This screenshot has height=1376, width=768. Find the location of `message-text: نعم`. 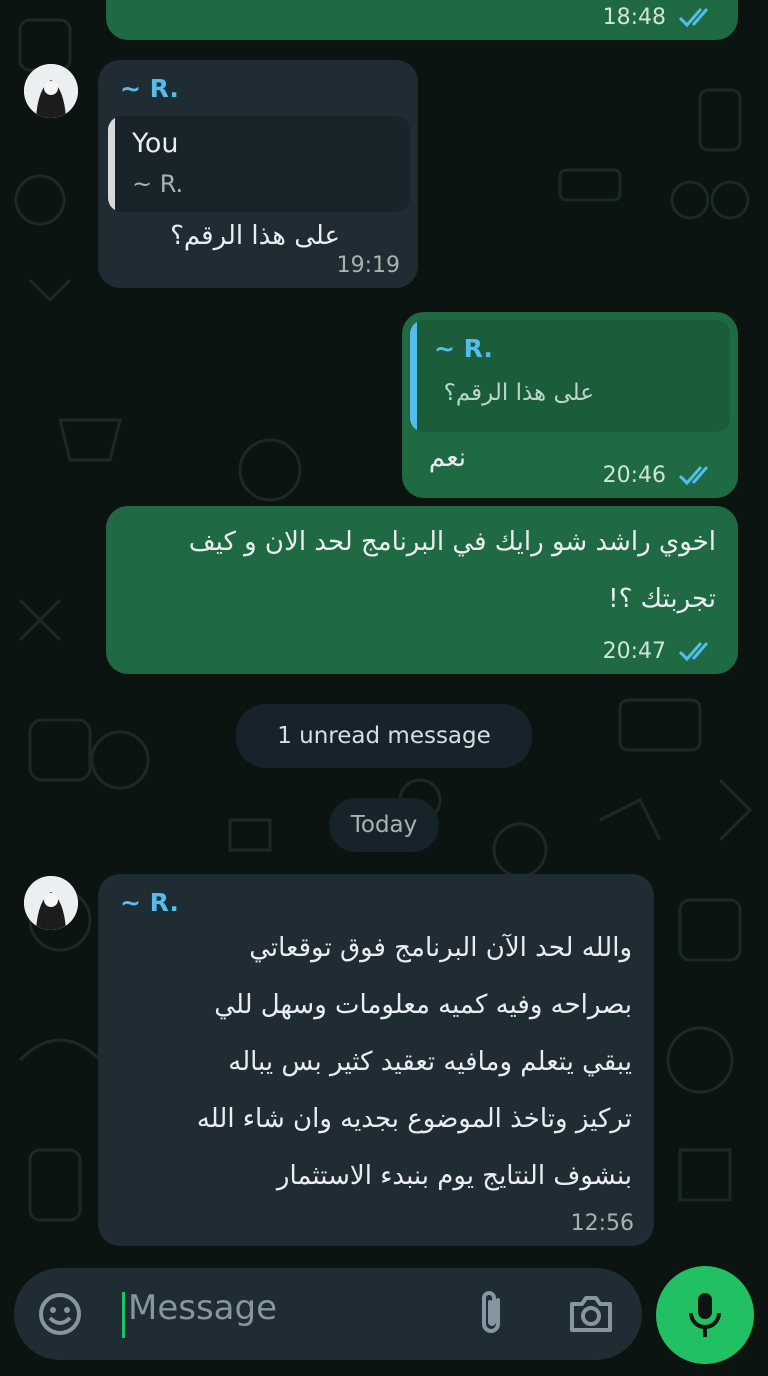

message-text: نعم is located at coordinates (447, 458).